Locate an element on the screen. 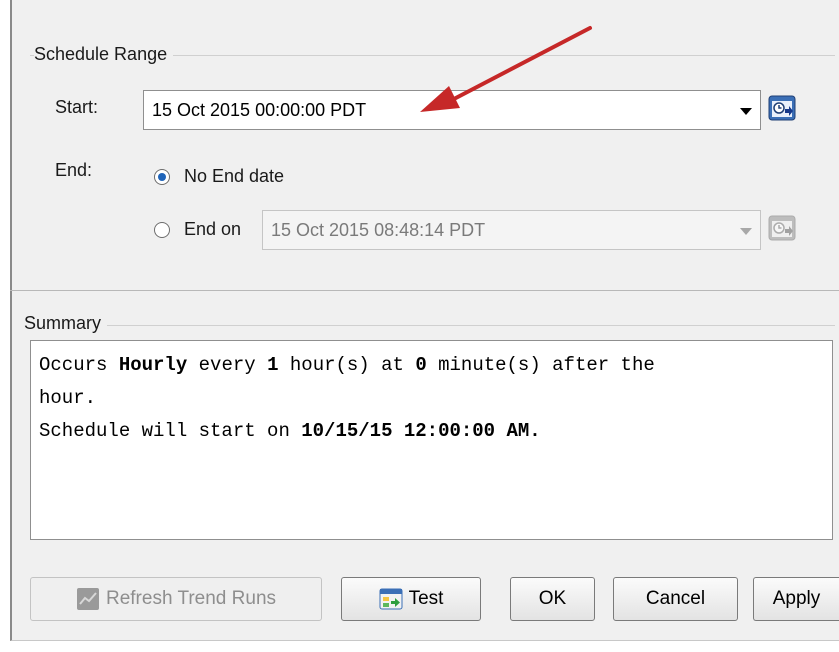 This screenshot has height=652, width=839. annotation-arrow is located at coordinates (506, 69).